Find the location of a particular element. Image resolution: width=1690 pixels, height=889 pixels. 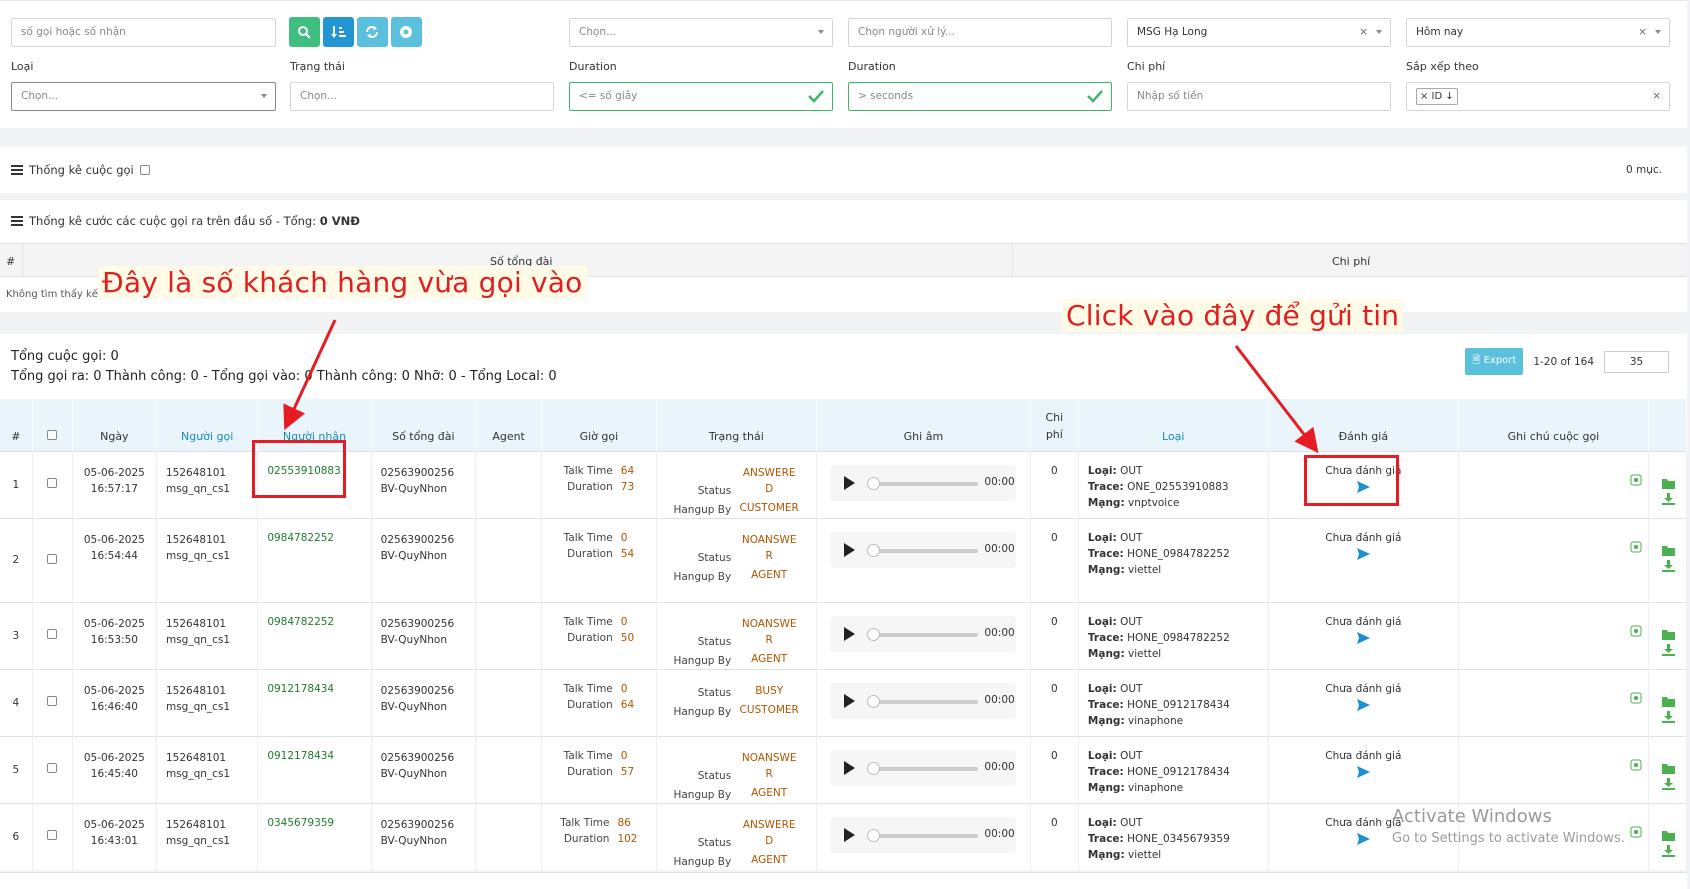

arrow-right is located at coordinates (1276, 399).